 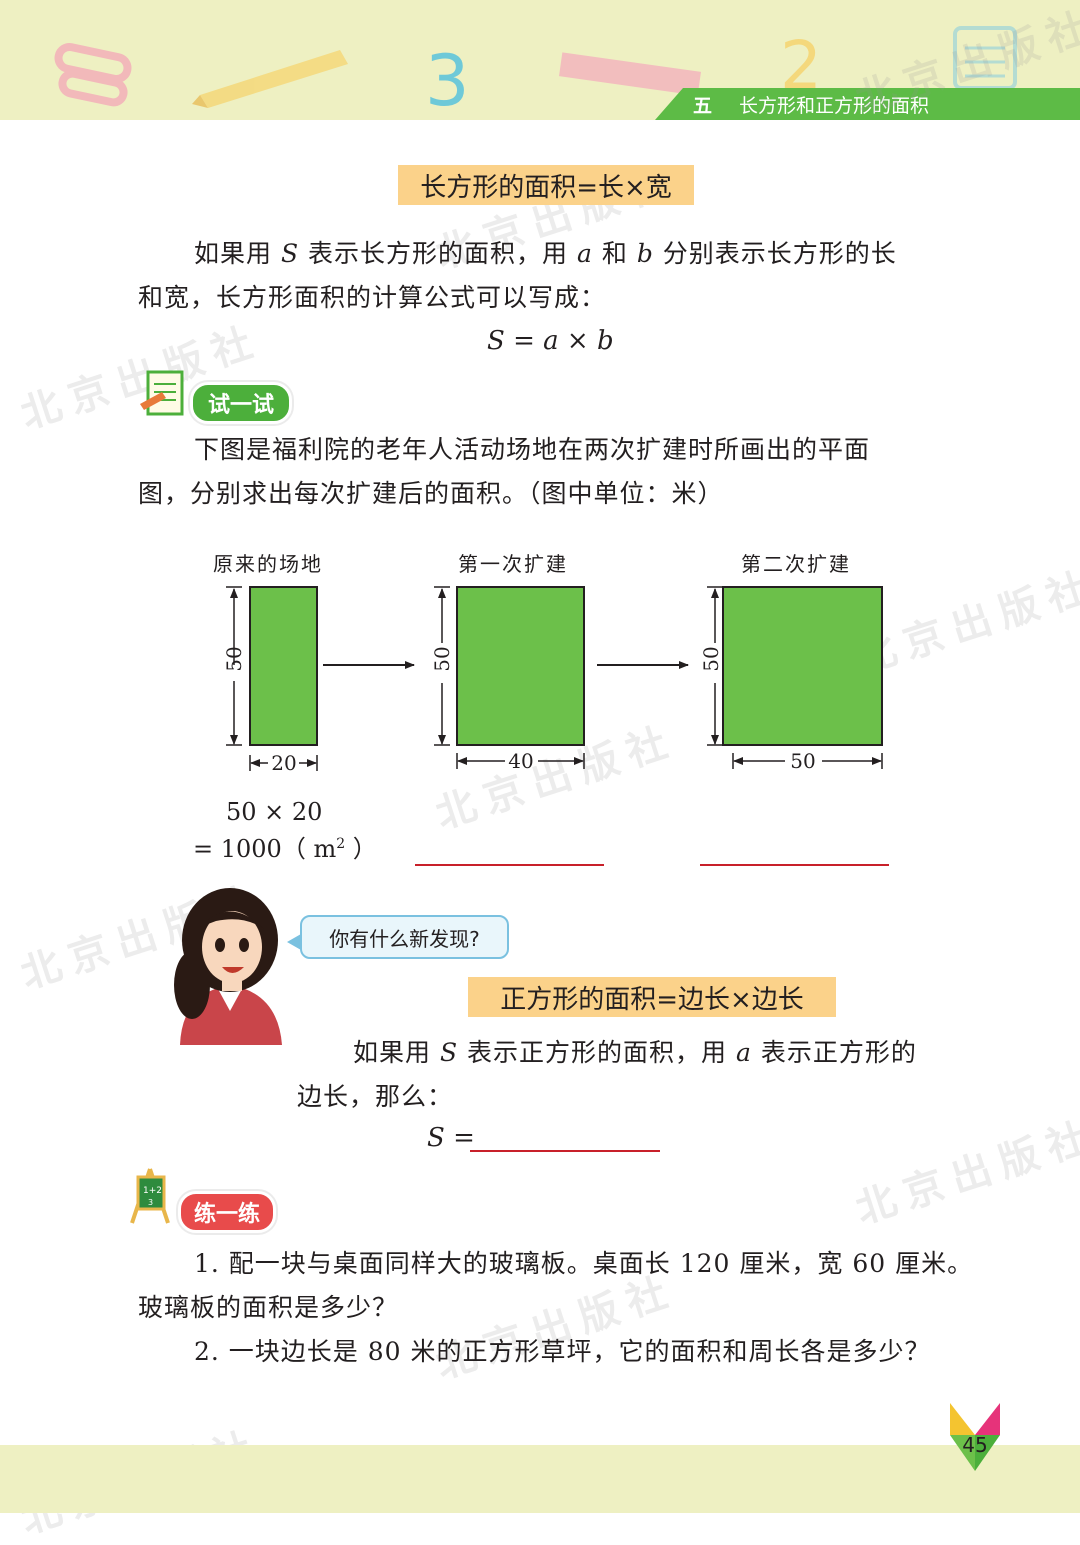 I want to click on practice-question-1-line2: 玻璃板的面积是多少？, so click(x=268, y=1307).